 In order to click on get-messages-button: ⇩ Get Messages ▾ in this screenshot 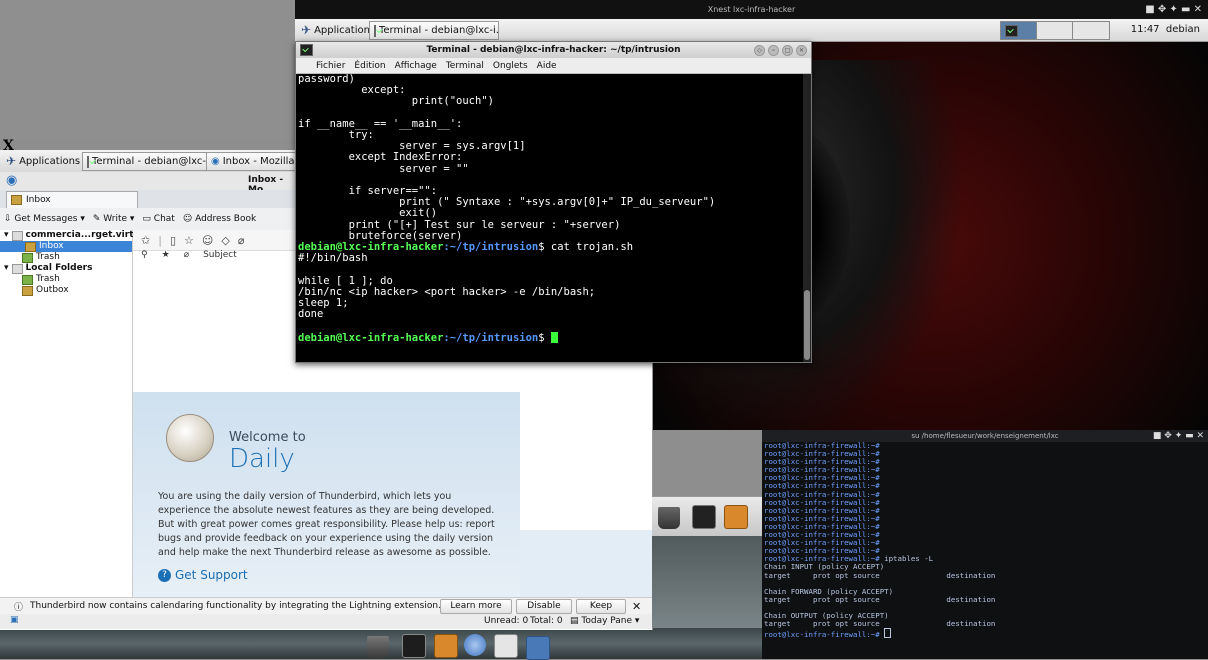, I will do `click(44, 219)`.